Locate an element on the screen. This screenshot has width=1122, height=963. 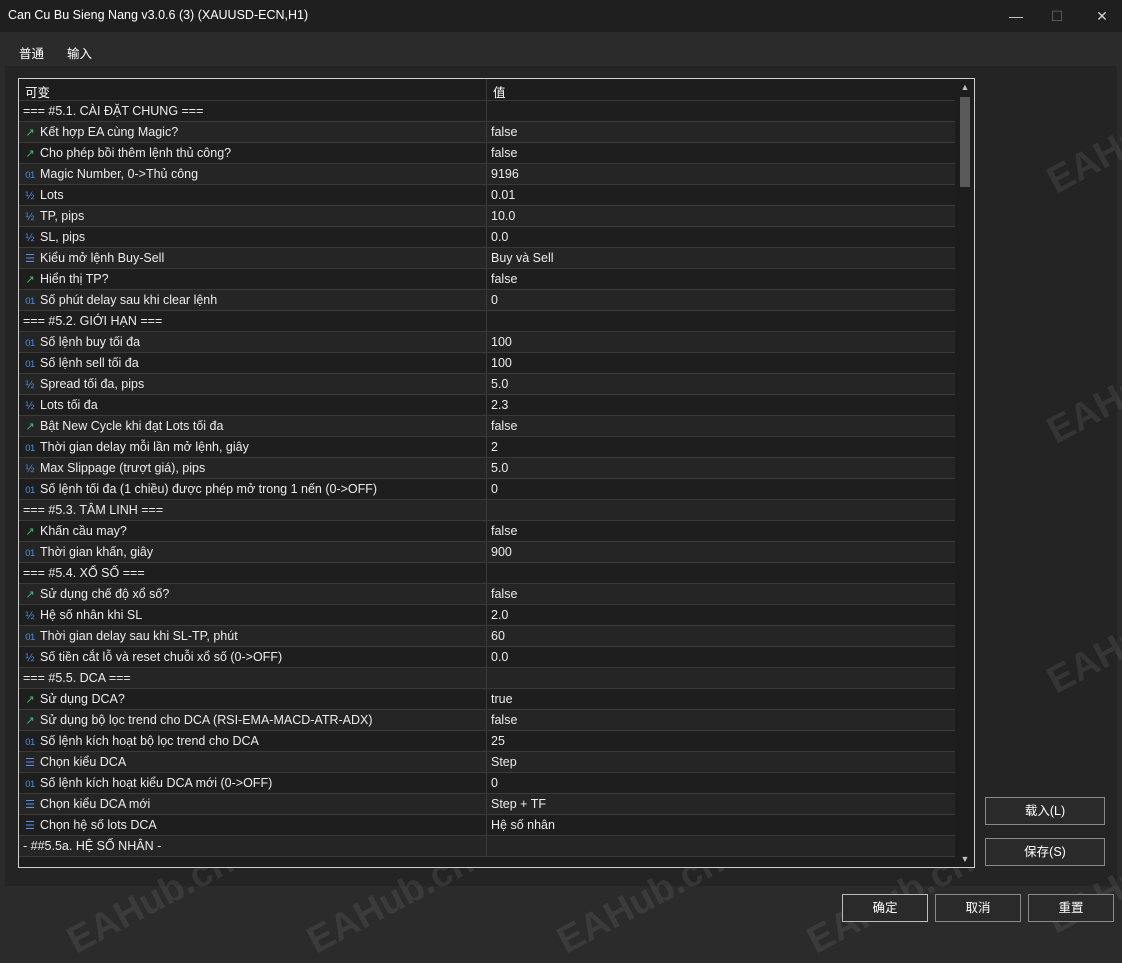
save-button: 保存(S) is located at coordinates (1045, 852).